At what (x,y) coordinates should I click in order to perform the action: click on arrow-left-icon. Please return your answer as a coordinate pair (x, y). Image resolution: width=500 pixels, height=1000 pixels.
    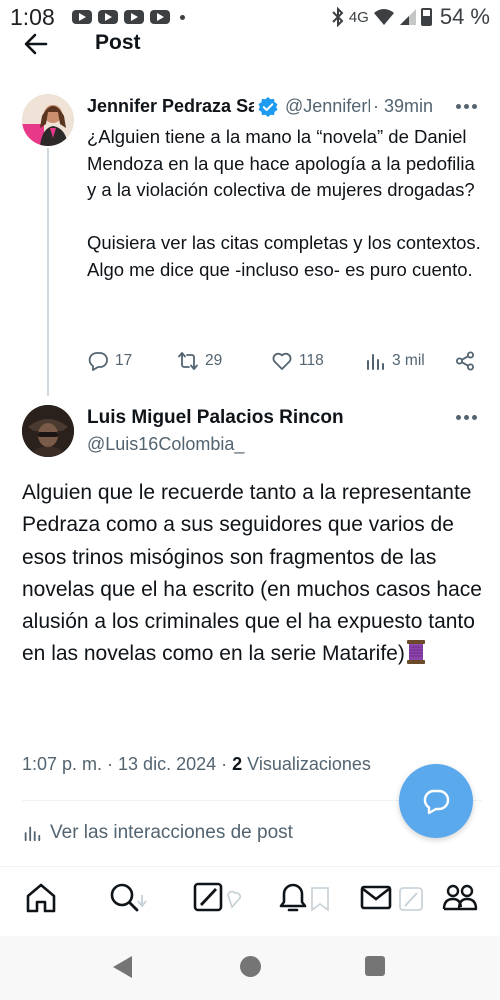
    Looking at the image, I should click on (36, 44).